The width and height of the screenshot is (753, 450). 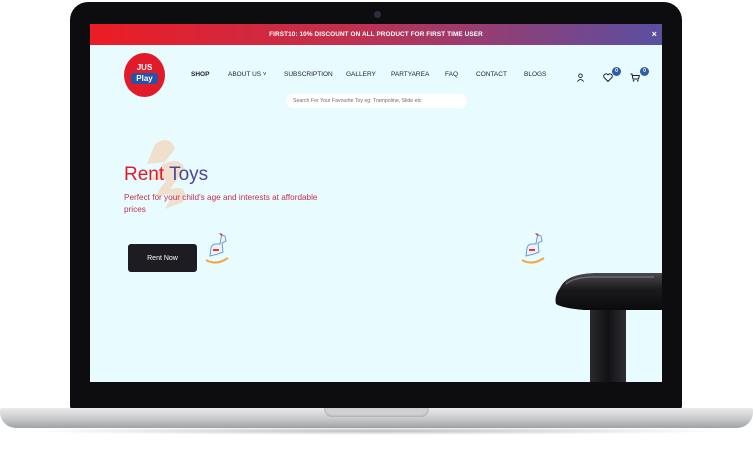 What do you see at coordinates (376, 412) in the screenshot?
I see `laptop-notch` at bounding box center [376, 412].